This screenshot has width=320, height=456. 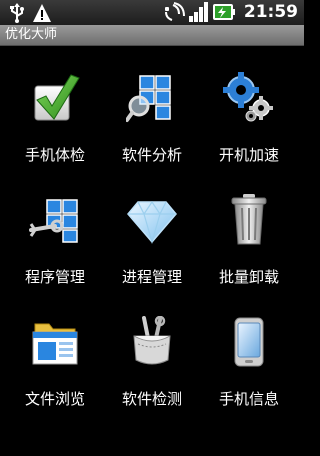 What do you see at coordinates (248, 399) in the screenshot?
I see `grid-item-label: 手机信息` at bounding box center [248, 399].